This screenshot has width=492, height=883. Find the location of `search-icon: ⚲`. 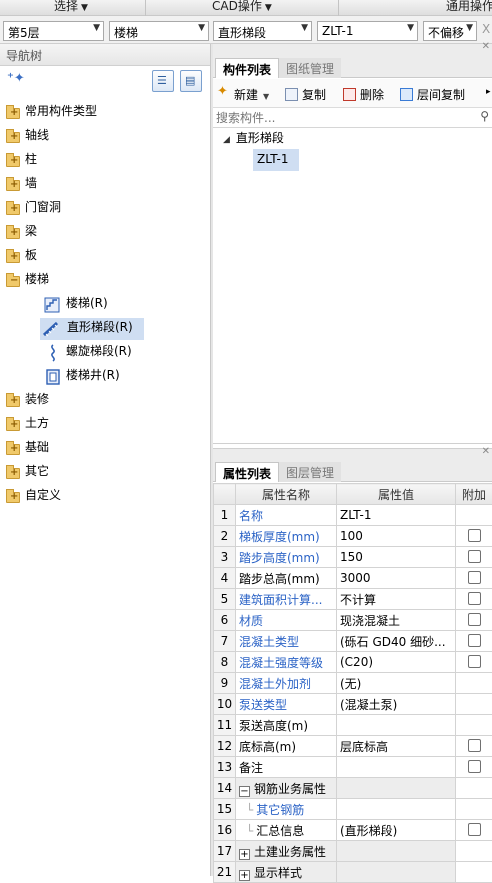

search-icon: ⚲ is located at coordinates (484, 116).